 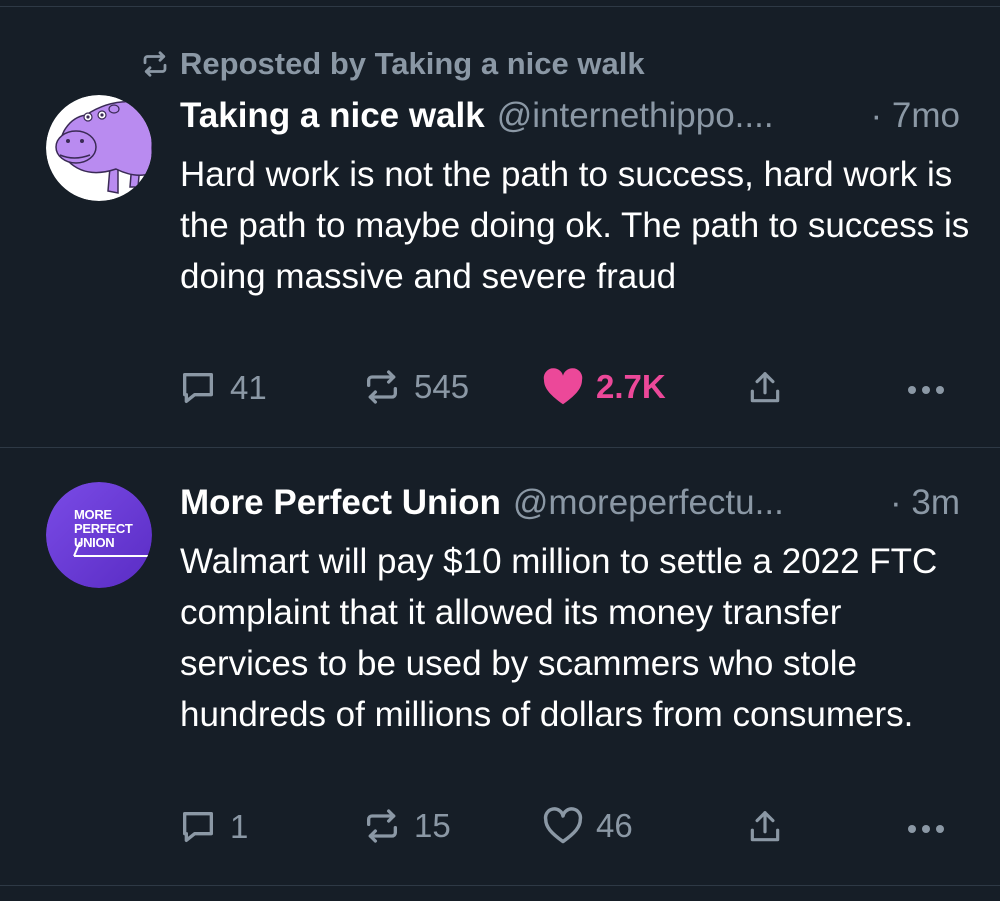 I want to click on like-button: 46, so click(x=587, y=826).